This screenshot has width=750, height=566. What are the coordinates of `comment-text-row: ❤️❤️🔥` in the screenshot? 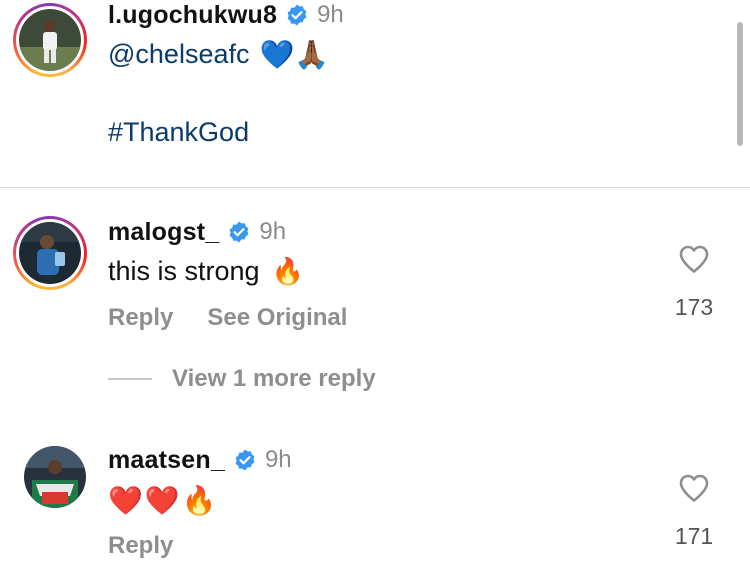 It's located at (163, 500).